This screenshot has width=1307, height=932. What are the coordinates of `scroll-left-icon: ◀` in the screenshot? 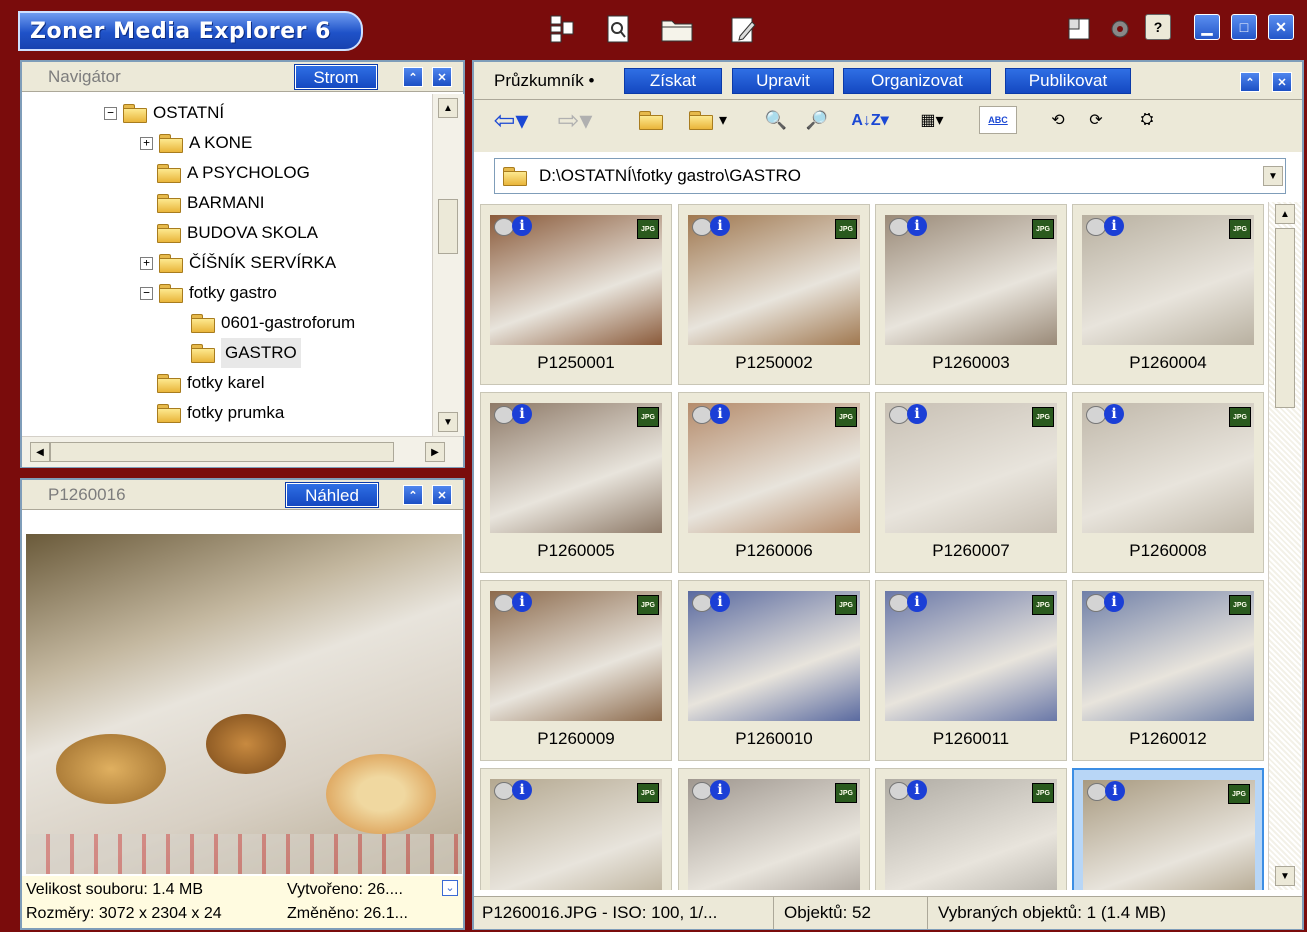 It's located at (40, 452).